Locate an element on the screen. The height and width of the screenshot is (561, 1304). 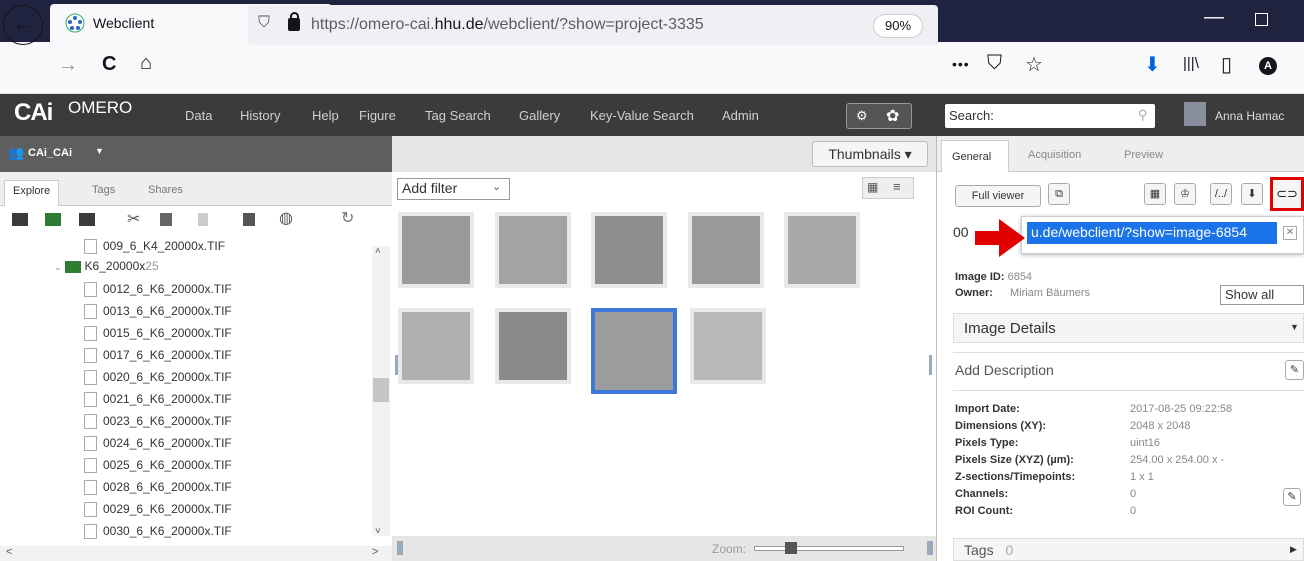
globe-icon: ◍ is located at coordinates (286, 218).